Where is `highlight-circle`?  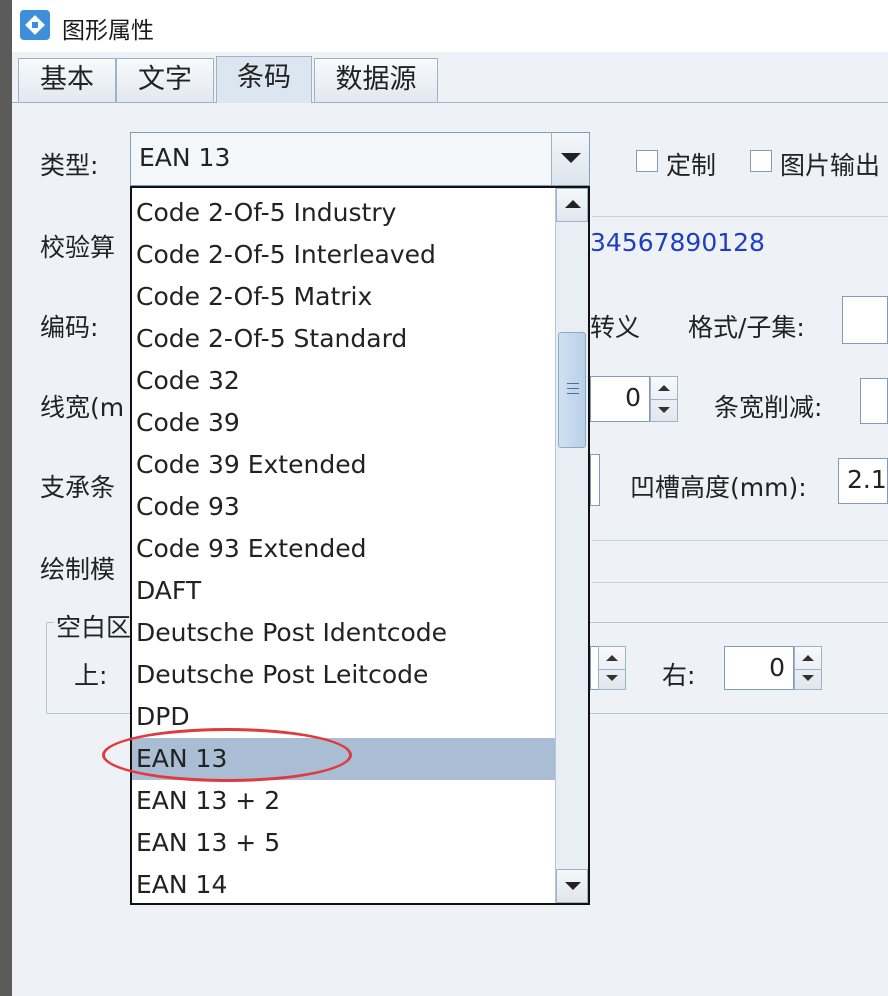 highlight-circle is located at coordinates (227, 755).